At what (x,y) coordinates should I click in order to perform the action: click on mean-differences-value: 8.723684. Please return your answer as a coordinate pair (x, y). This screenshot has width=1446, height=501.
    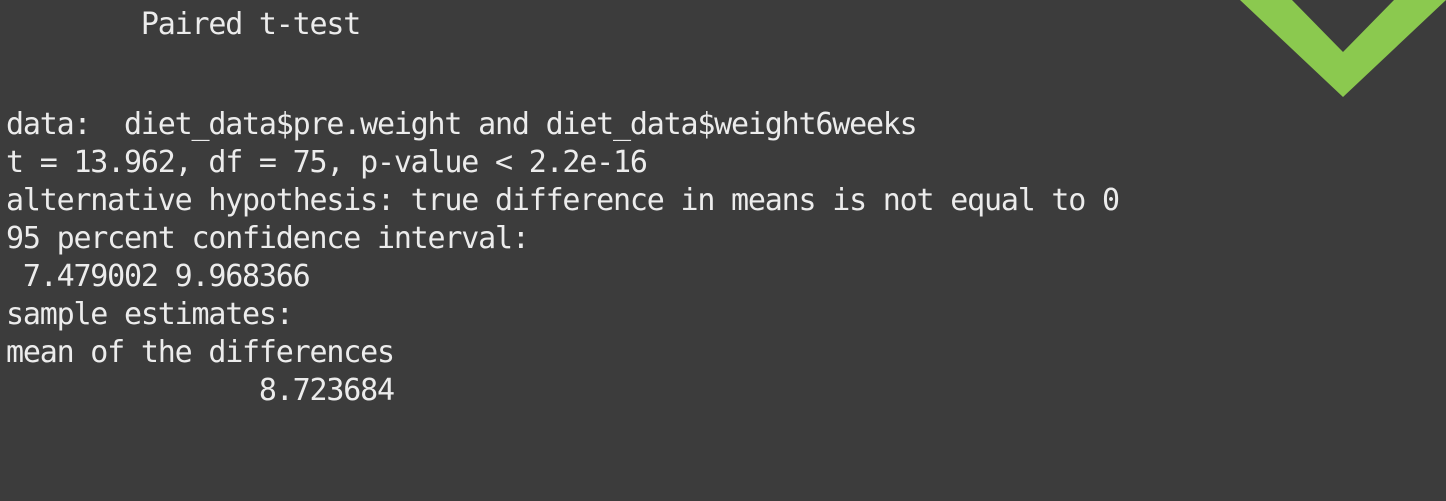
    Looking at the image, I should click on (200, 390).